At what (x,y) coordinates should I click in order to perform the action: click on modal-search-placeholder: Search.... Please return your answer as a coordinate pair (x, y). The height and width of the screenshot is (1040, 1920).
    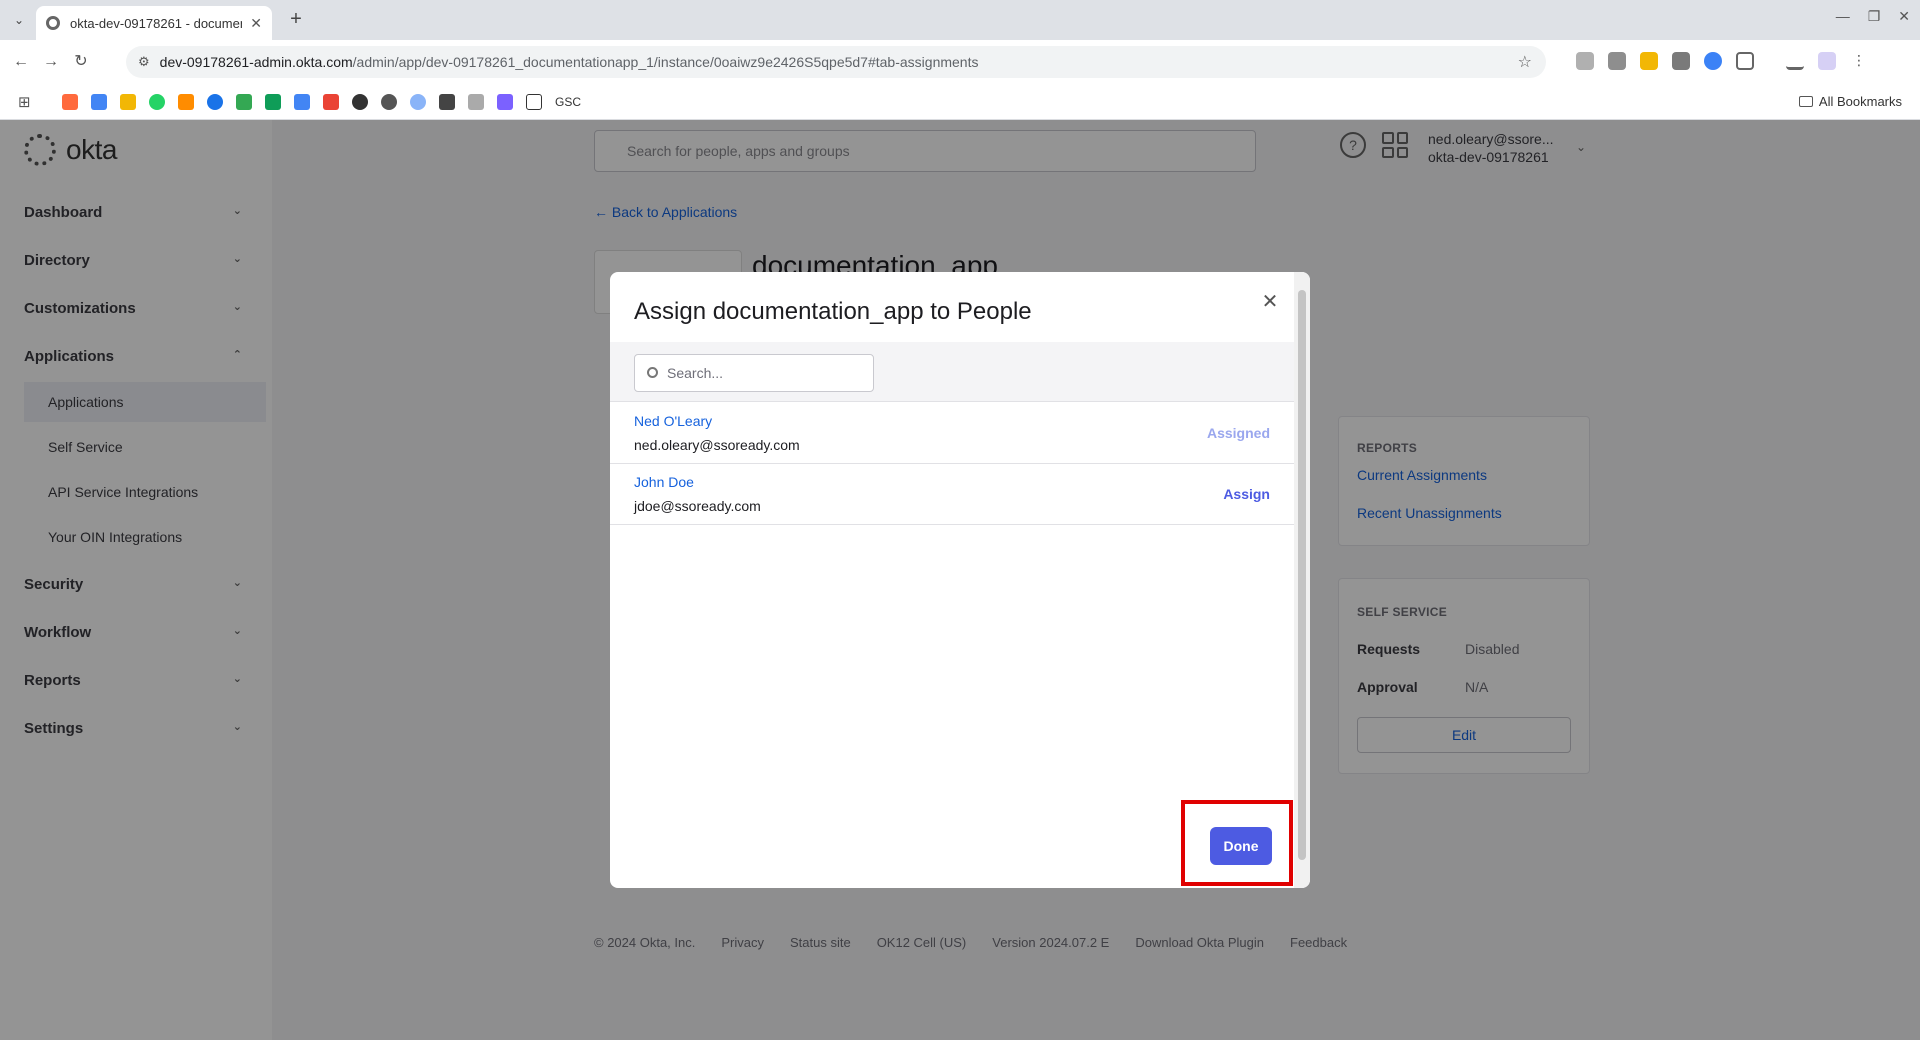
    Looking at the image, I should click on (695, 373).